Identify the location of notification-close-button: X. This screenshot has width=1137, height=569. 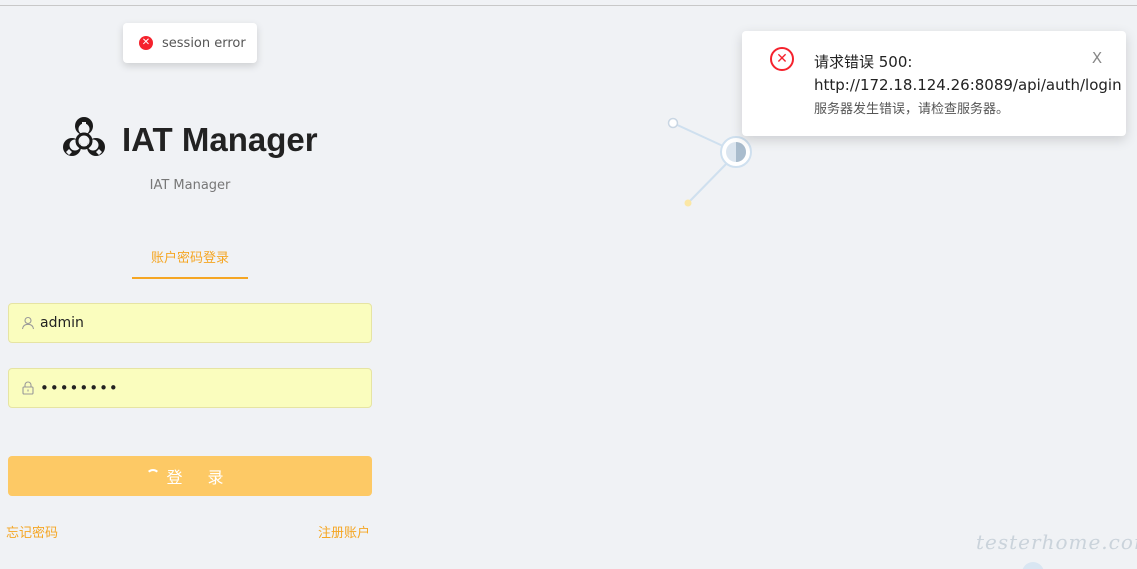
(1097, 58).